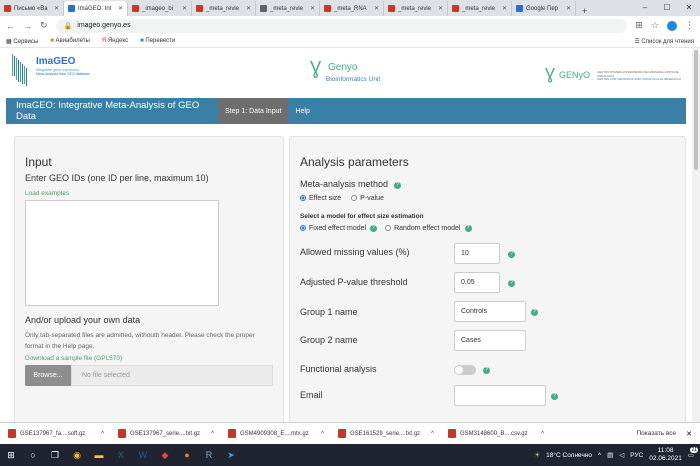 The image size is (700, 466). What do you see at coordinates (32, 8) in the screenshot?
I see `browser-tab: Письмо «Ba ✕` at bounding box center [32, 8].